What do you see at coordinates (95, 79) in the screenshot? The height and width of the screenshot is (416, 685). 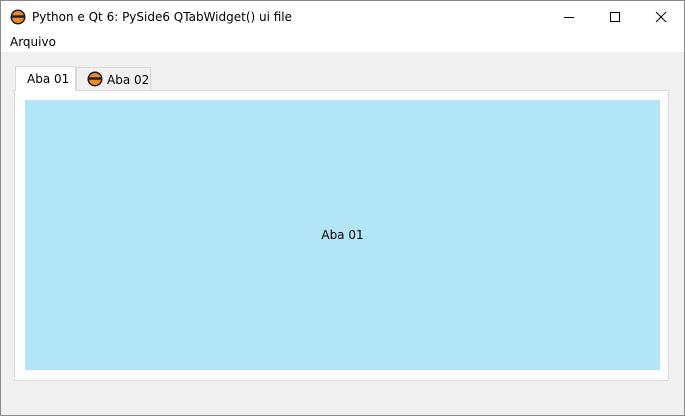 I see `python-tab-icon` at bounding box center [95, 79].